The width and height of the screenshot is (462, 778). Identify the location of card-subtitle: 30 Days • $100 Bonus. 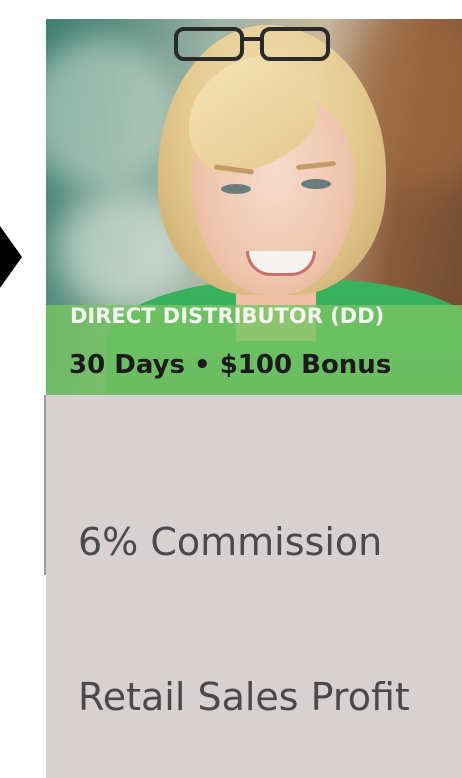
(230, 365).